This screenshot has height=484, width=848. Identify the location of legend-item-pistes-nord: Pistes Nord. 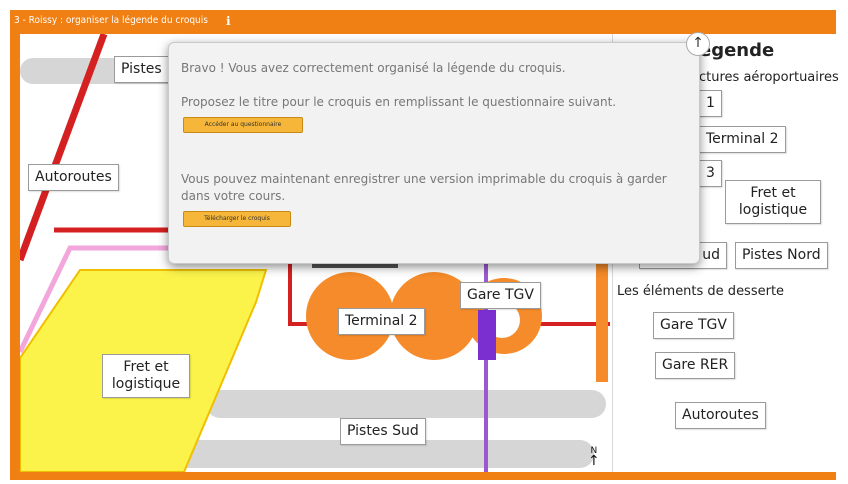
(781, 255).